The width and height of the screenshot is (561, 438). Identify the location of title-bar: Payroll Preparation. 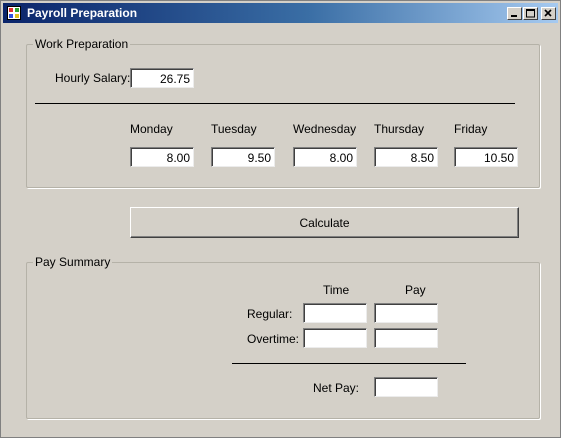
(280, 13).